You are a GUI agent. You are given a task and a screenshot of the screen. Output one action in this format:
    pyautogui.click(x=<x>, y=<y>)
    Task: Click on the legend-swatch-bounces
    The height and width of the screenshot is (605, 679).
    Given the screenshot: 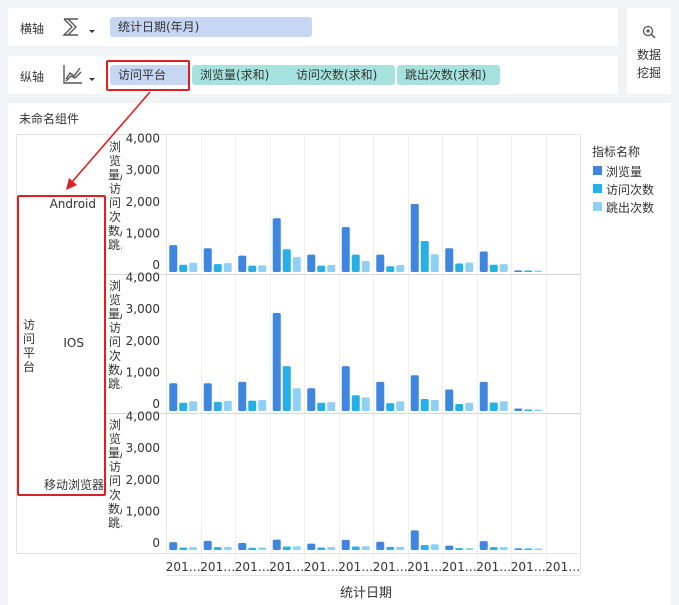 What is the action you would take?
    pyautogui.click(x=597, y=206)
    